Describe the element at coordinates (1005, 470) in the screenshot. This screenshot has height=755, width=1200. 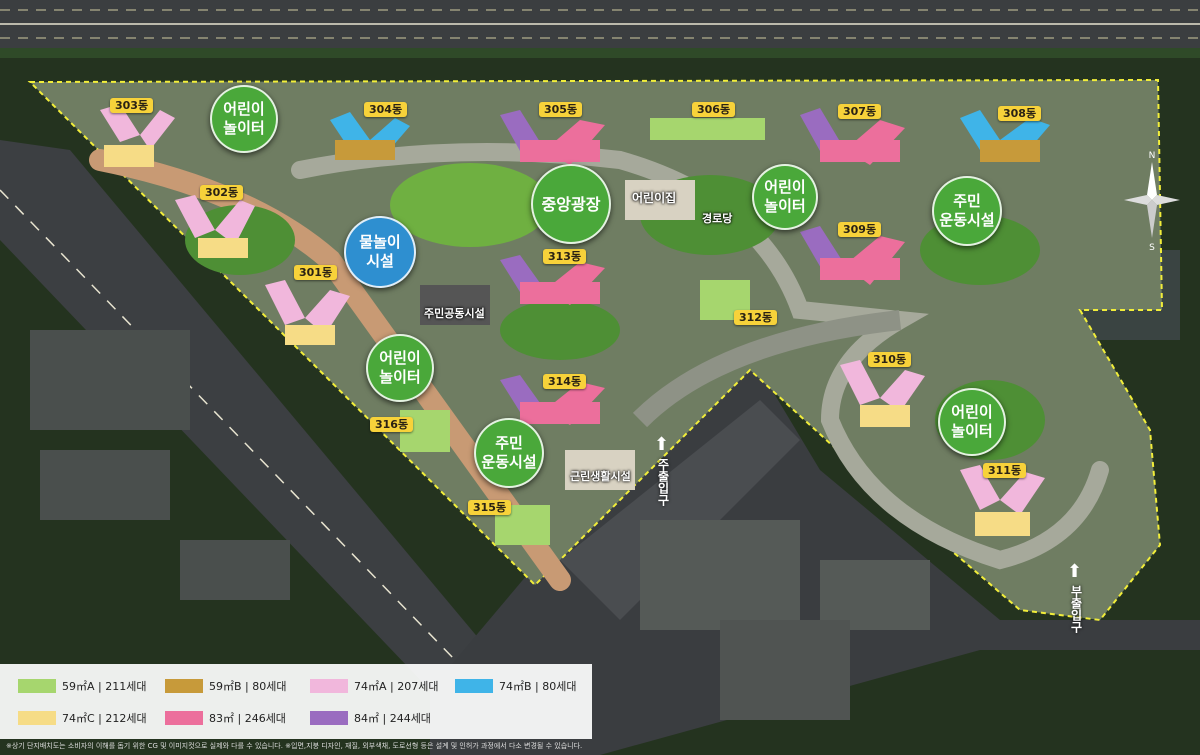
I see `label-311: 311동` at that location.